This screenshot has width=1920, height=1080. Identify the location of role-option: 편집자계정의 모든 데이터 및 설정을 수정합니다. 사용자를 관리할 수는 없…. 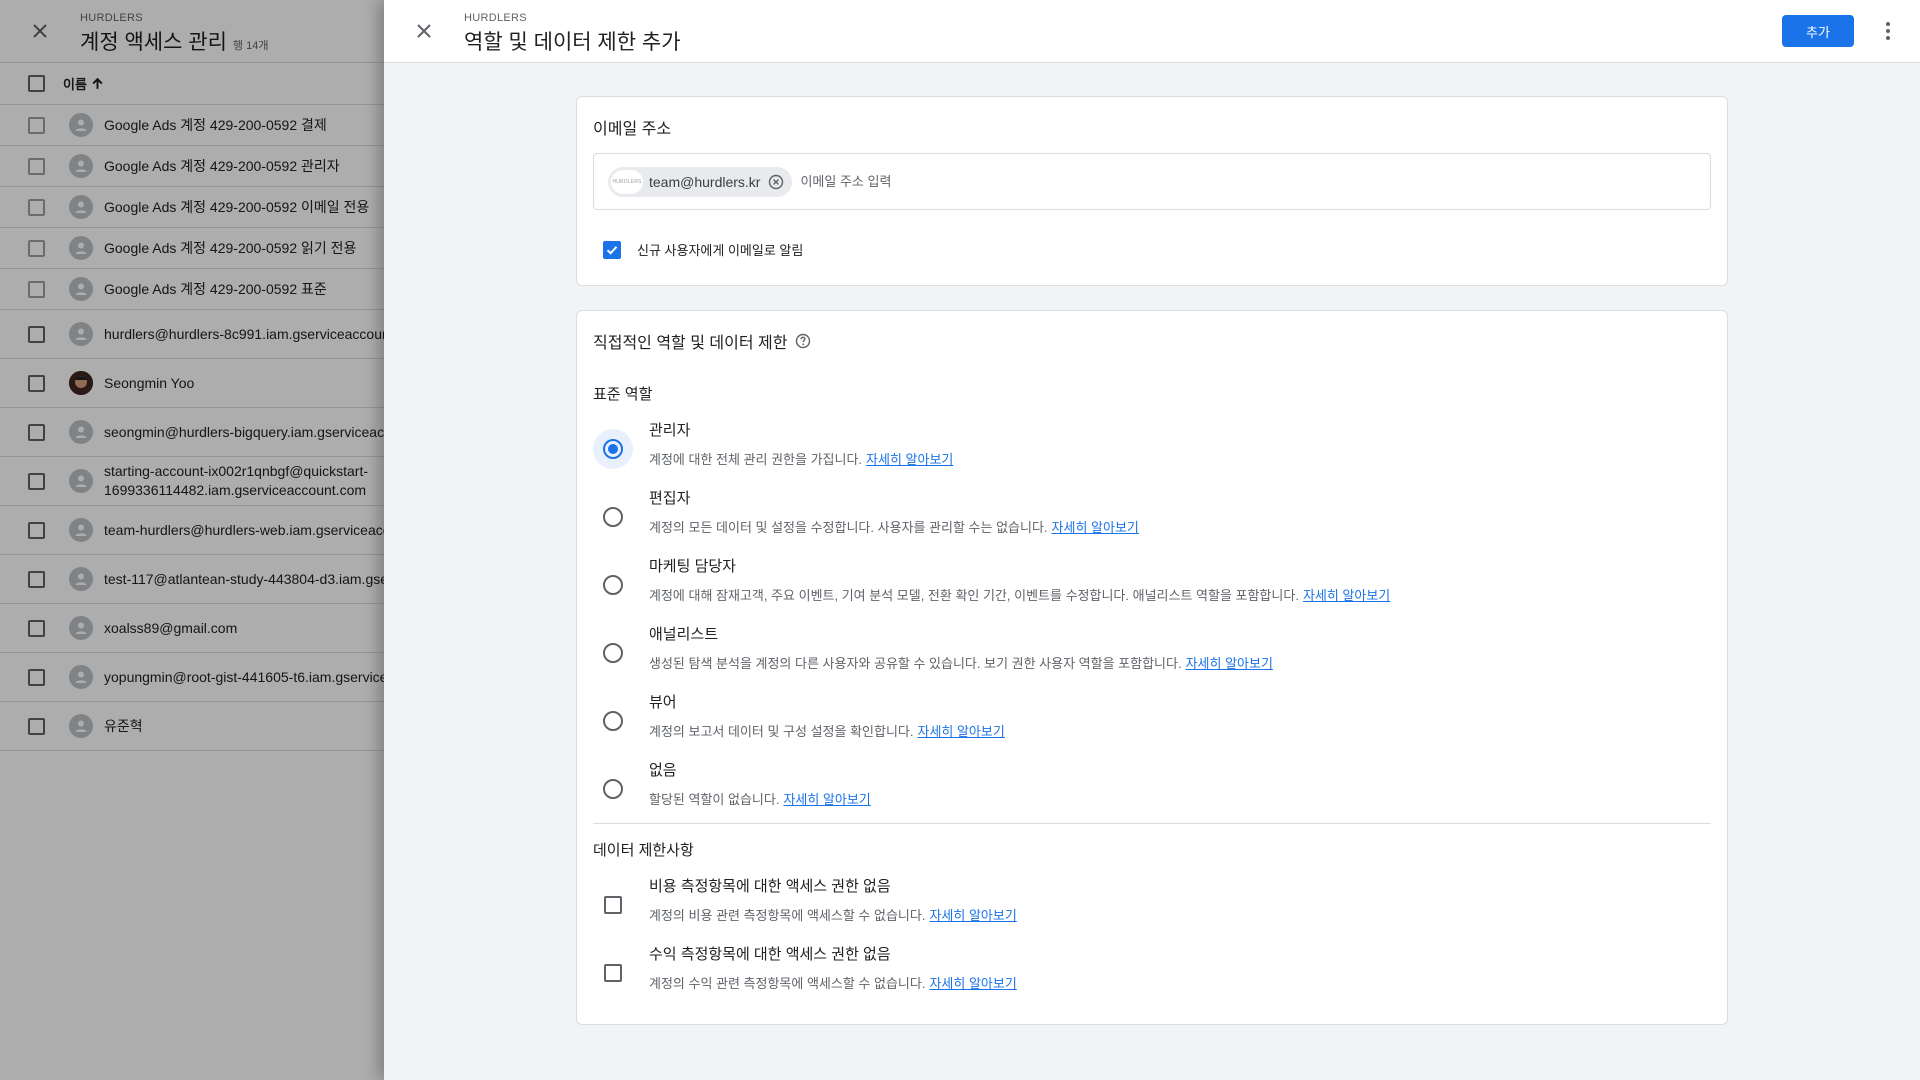
(1148, 527).